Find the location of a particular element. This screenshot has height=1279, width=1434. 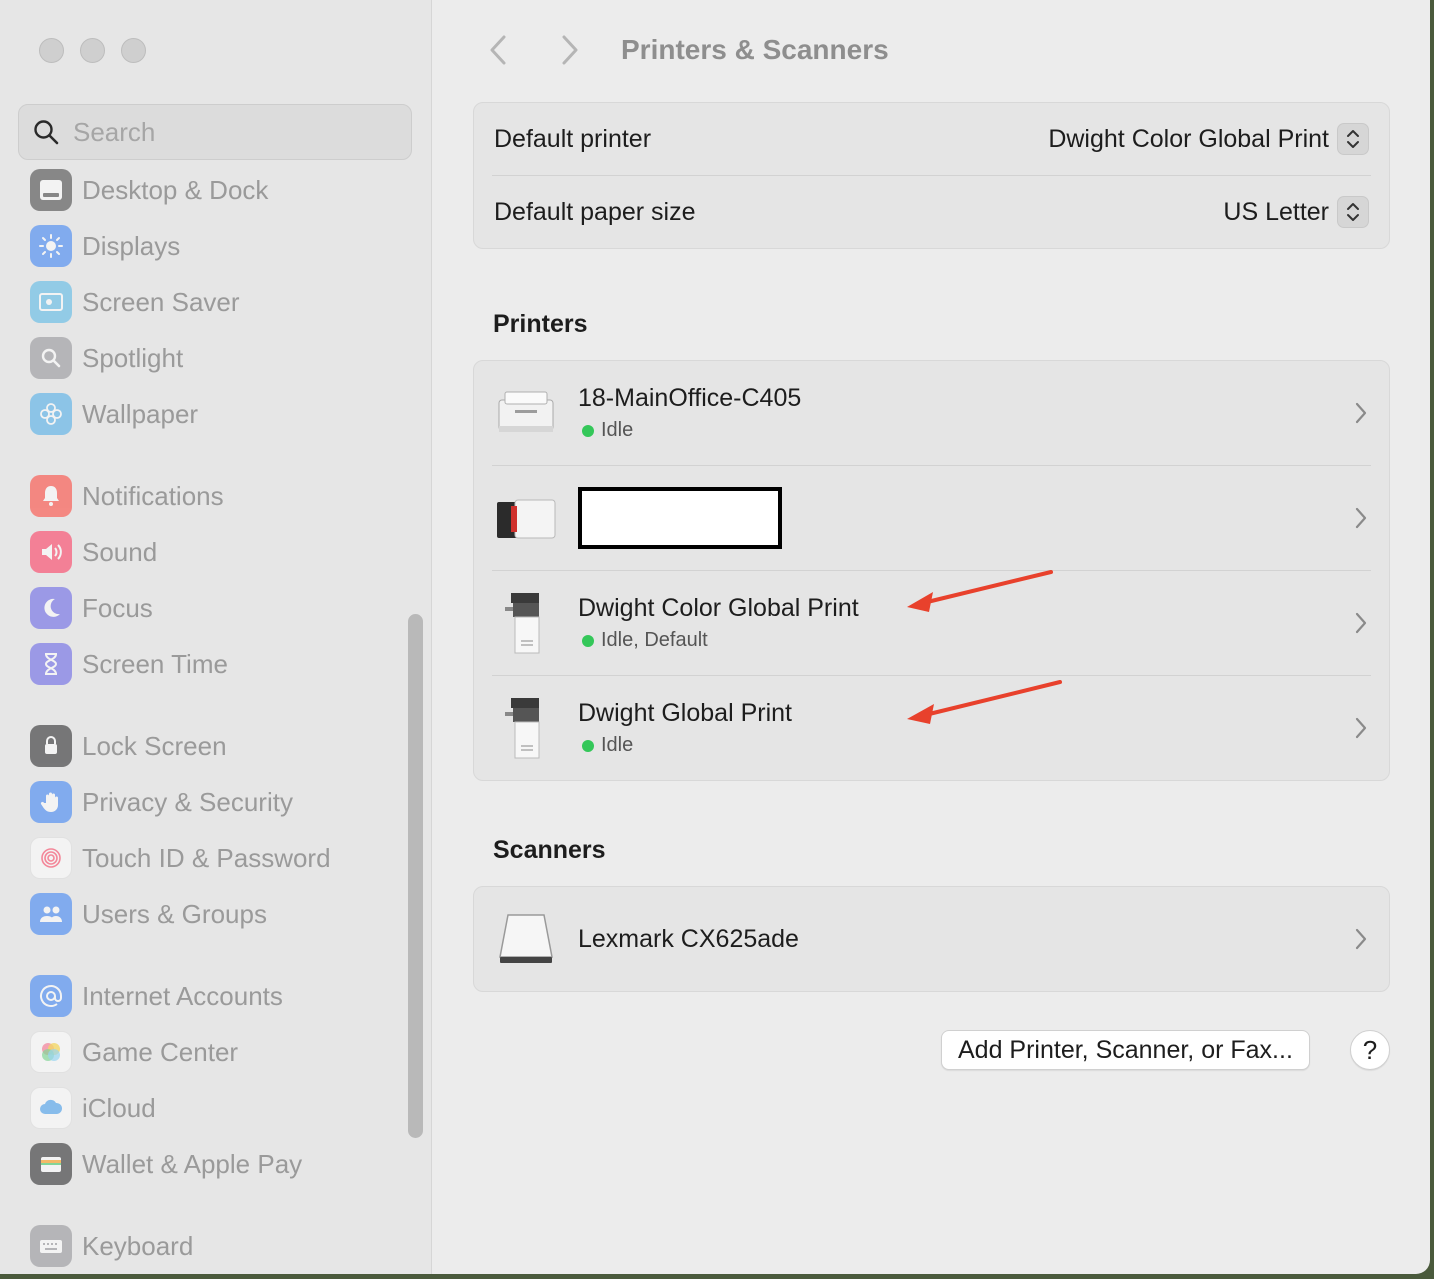

default-paper-value: US Letter is located at coordinates (1276, 211).